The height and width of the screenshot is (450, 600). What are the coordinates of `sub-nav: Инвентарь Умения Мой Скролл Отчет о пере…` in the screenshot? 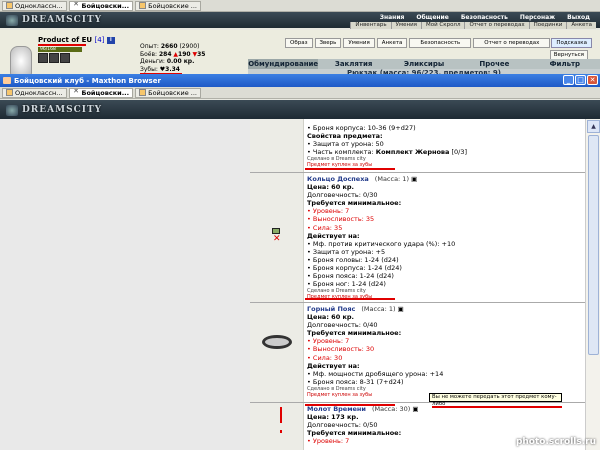 It's located at (473, 25).